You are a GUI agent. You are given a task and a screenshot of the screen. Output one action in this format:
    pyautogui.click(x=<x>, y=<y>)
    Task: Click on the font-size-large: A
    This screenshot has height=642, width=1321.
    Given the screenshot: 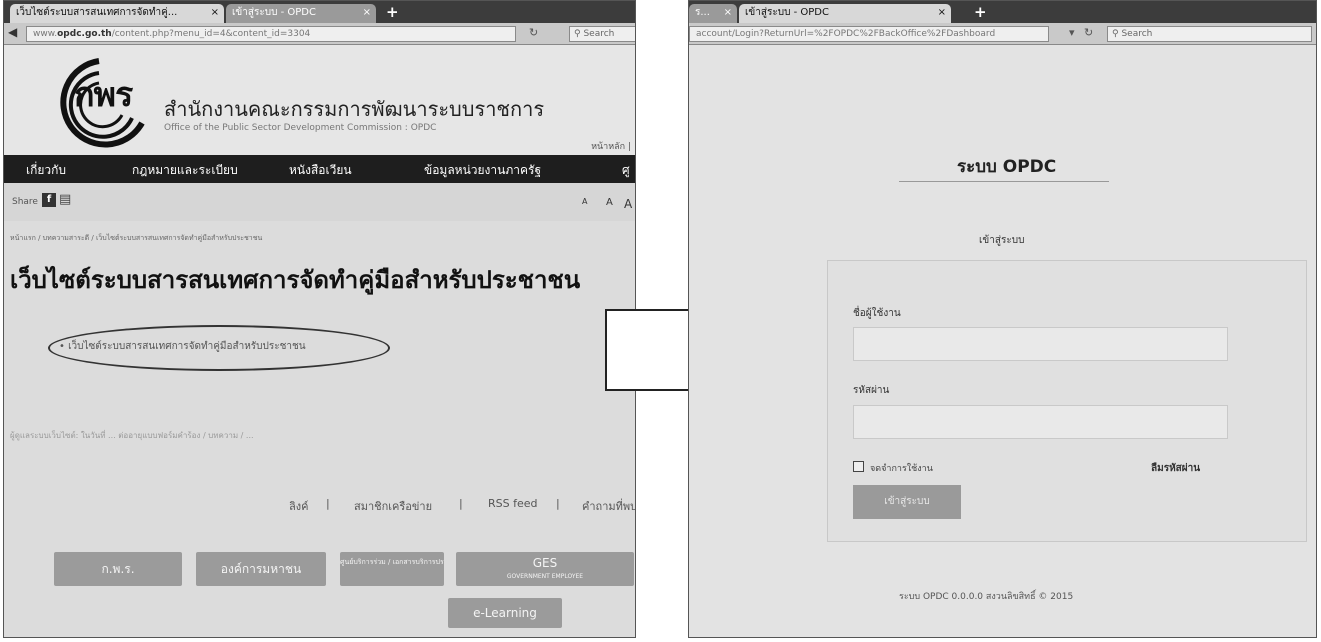 What is the action you would take?
    pyautogui.click(x=628, y=204)
    